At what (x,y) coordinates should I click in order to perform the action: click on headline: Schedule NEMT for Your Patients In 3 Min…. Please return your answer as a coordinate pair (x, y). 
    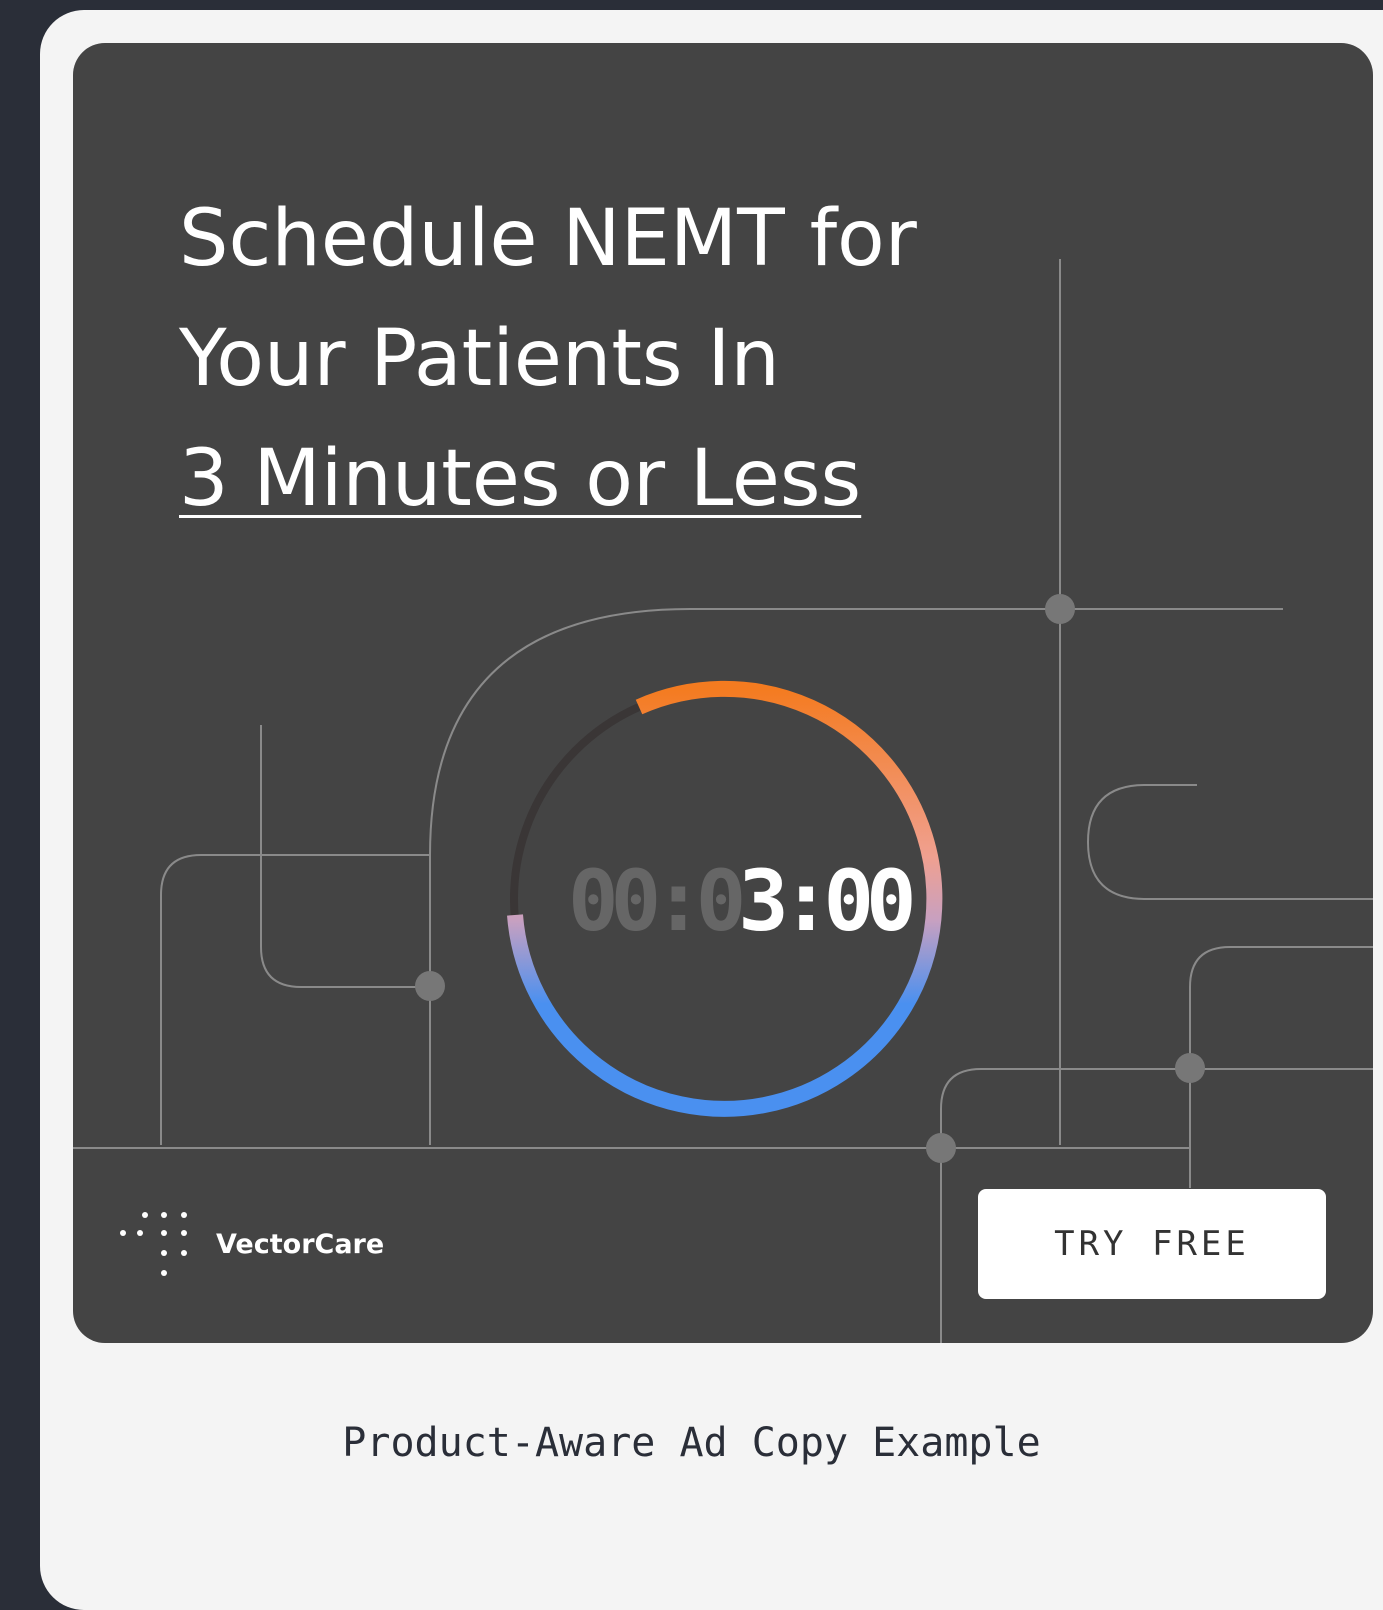
    Looking at the image, I should click on (548, 359).